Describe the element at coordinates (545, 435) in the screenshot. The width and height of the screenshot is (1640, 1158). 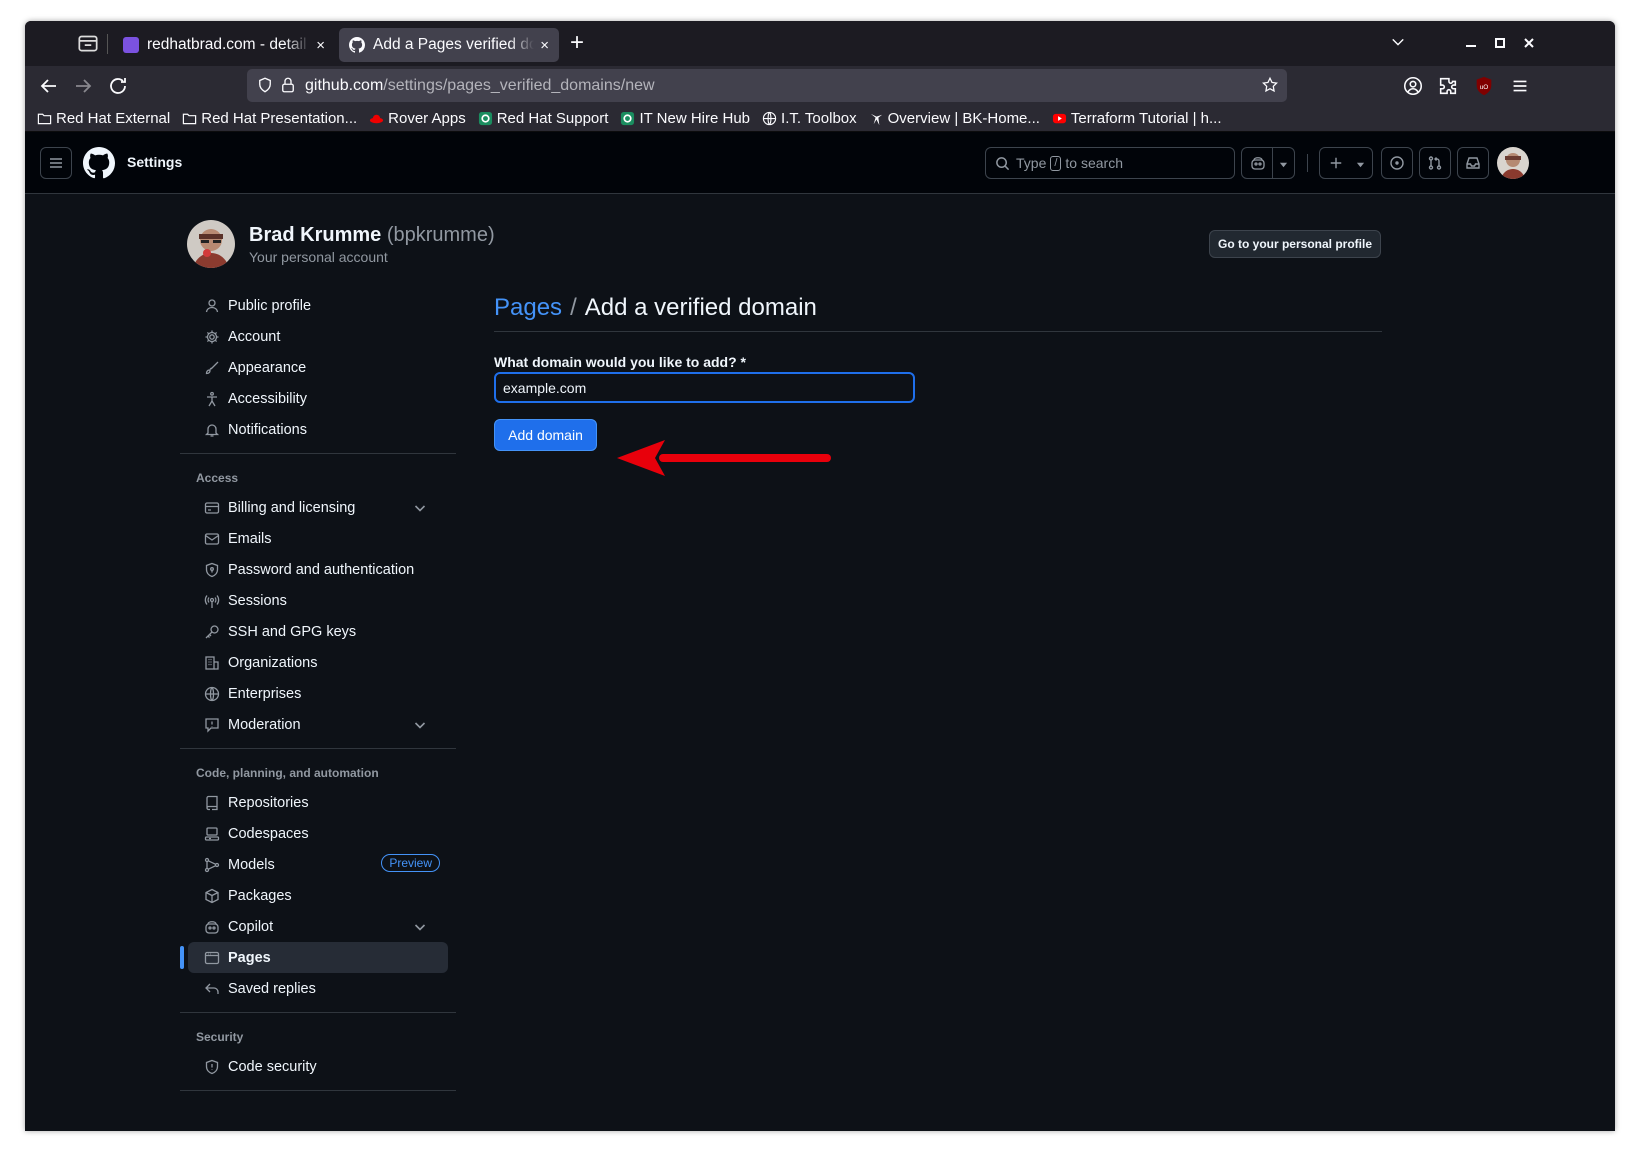
I see `add-domain-button: Add domain` at that location.